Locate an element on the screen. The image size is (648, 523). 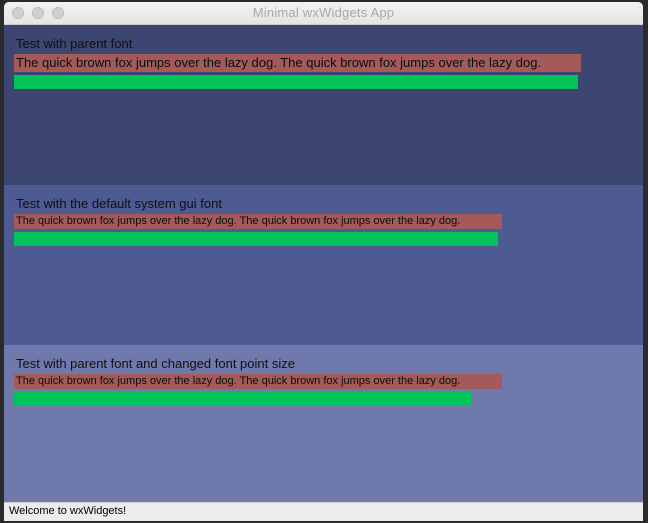
window-title: Minimal wxWidgets App is located at coordinates (323, 12).